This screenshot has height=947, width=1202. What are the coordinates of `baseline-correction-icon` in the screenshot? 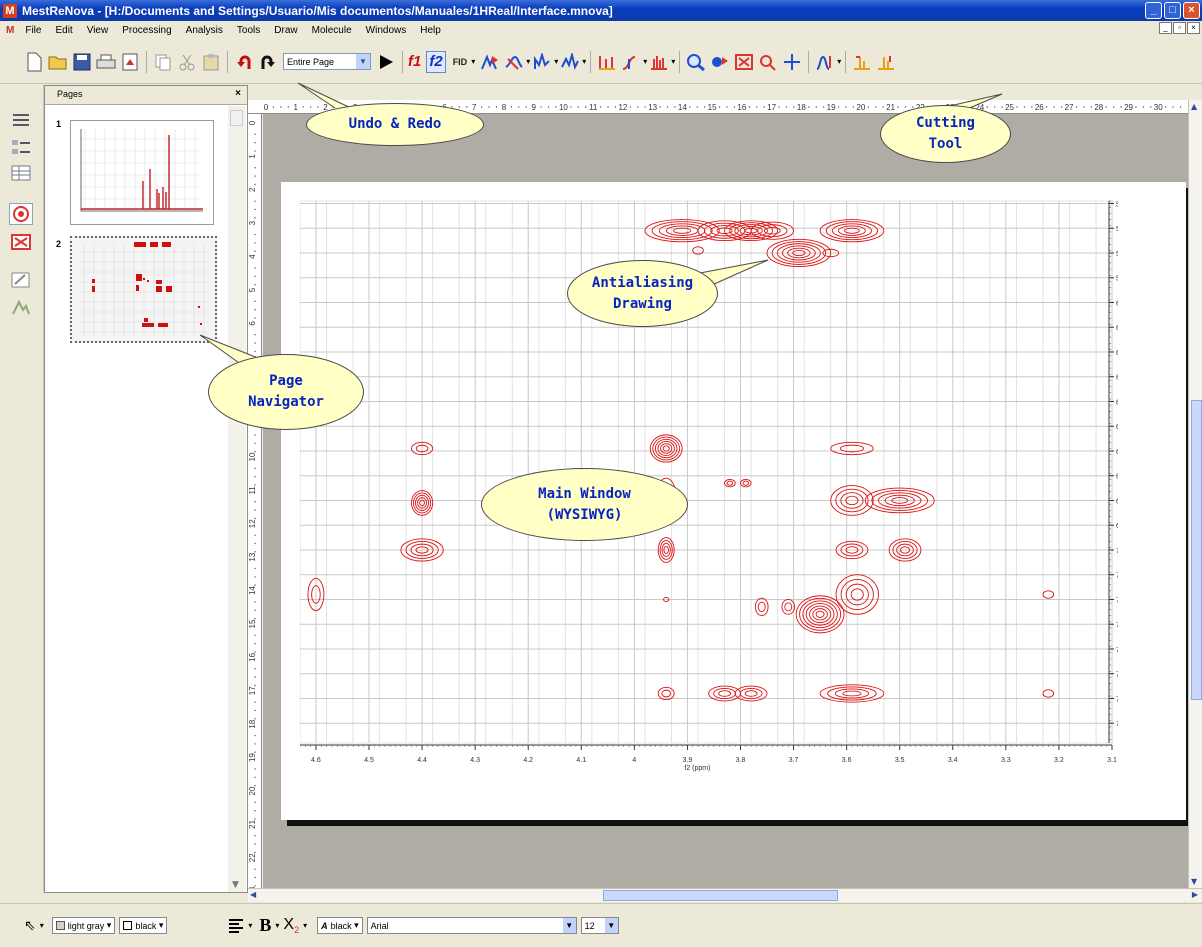 It's located at (514, 62).